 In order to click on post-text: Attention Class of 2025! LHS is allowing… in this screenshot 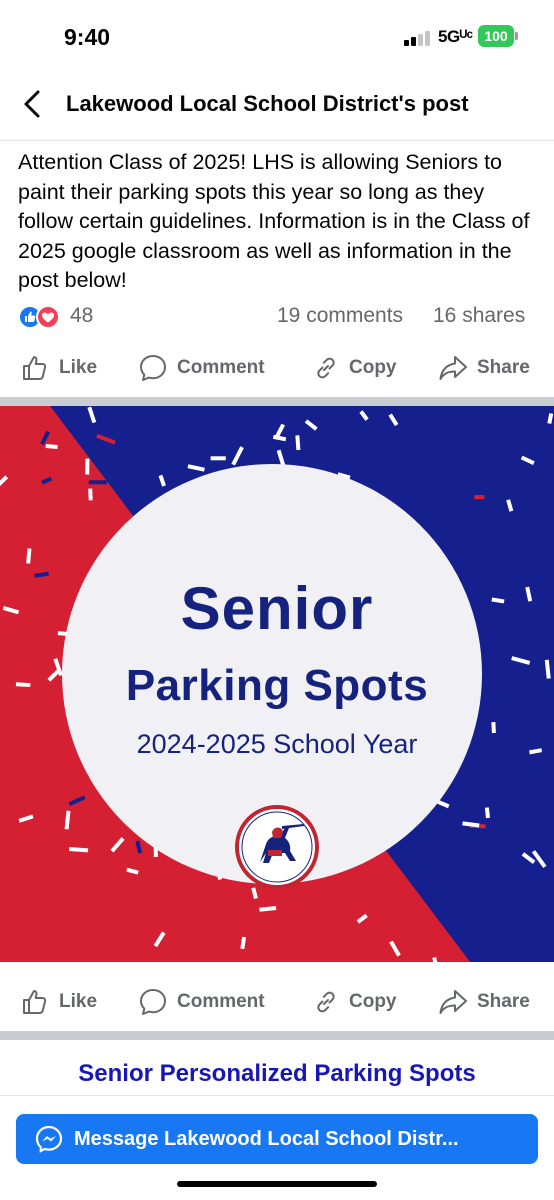, I will do `click(274, 221)`.